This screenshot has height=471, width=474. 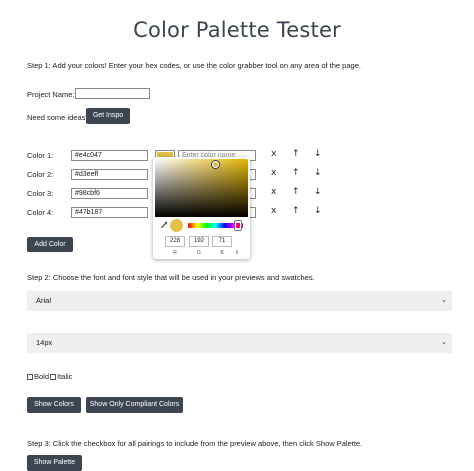 What do you see at coordinates (199, 253) in the screenshot?
I see `green-label: G` at bounding box center [199, 253].